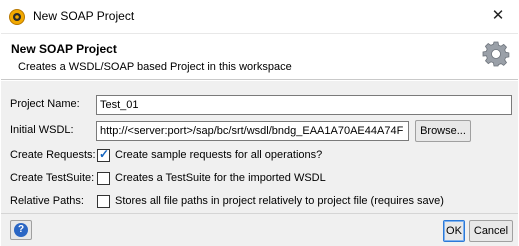 The width and height of the screenshot is (519, 246). Describe the element at coordinates (498, 16) in the screenshot. I see `close-icon: ✕` at that location.